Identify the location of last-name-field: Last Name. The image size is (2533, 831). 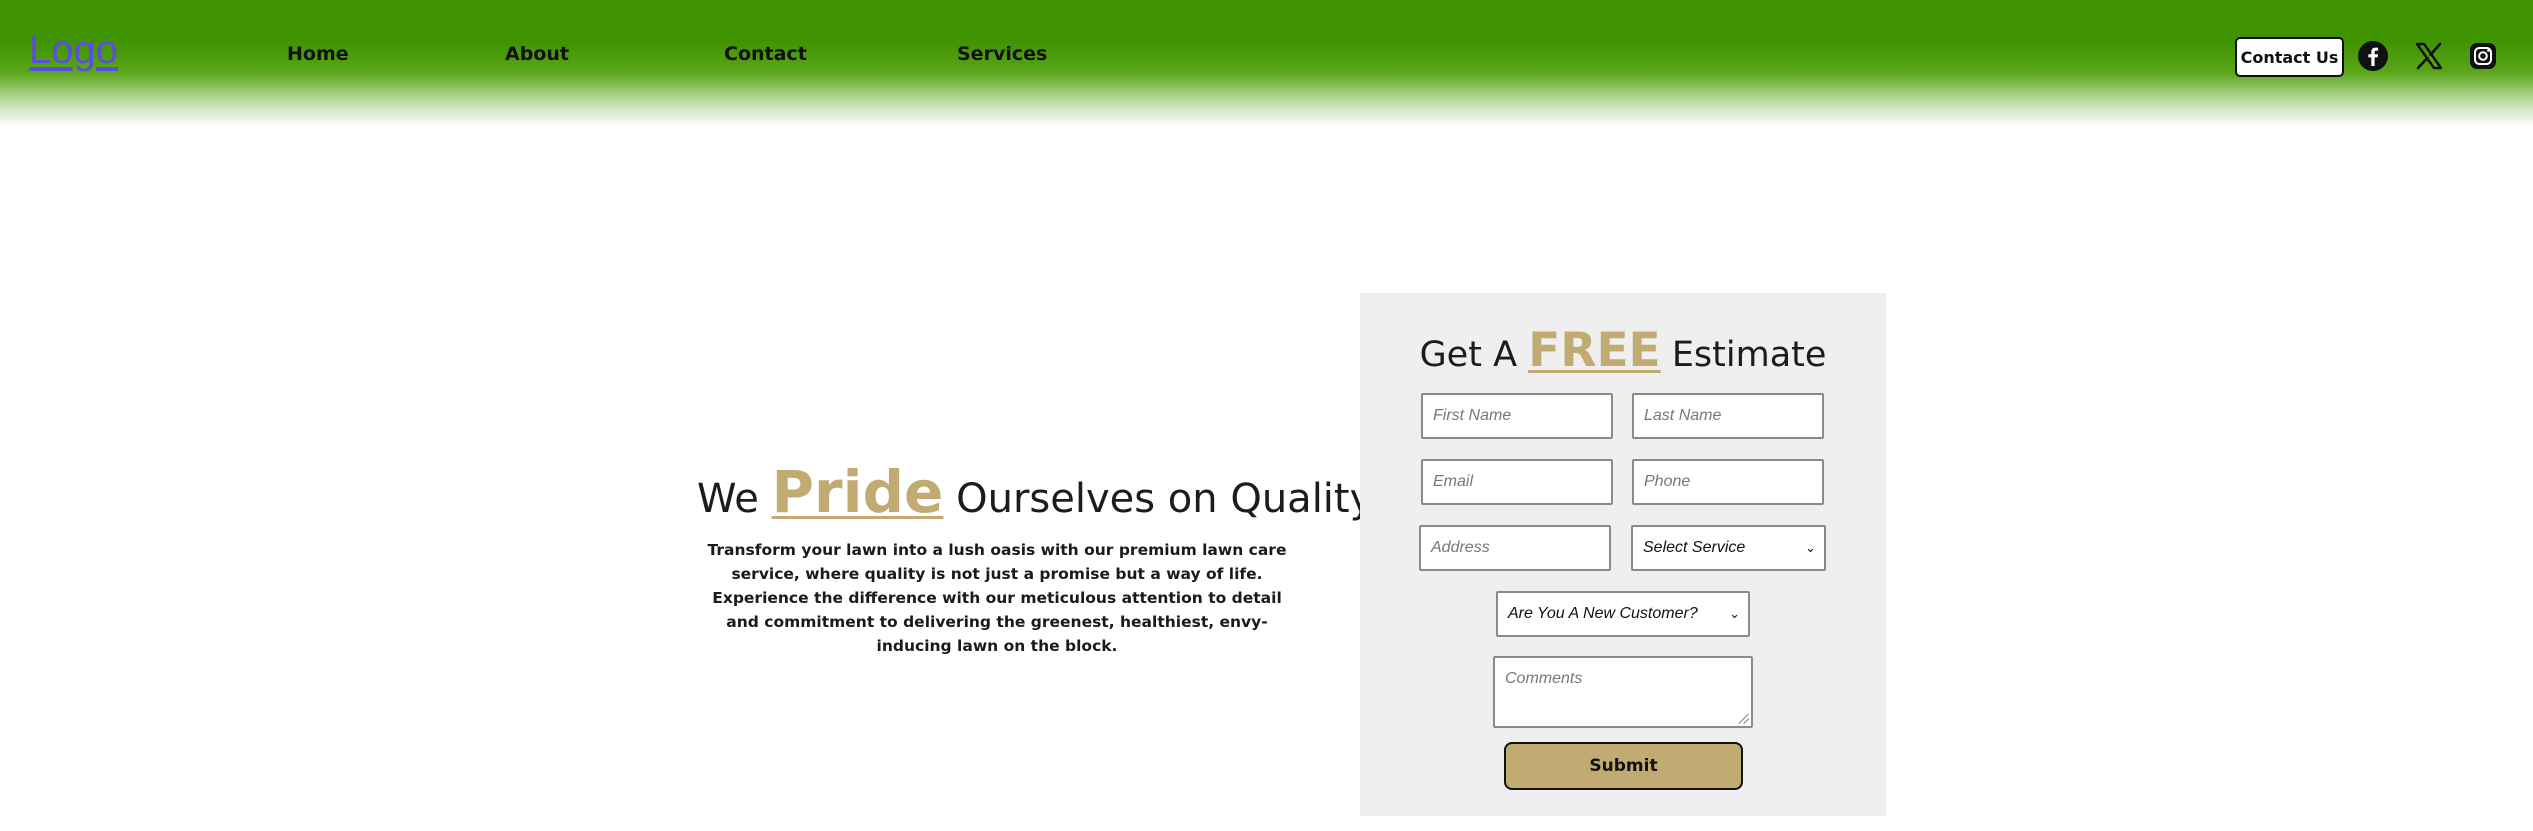
(1728, 416).